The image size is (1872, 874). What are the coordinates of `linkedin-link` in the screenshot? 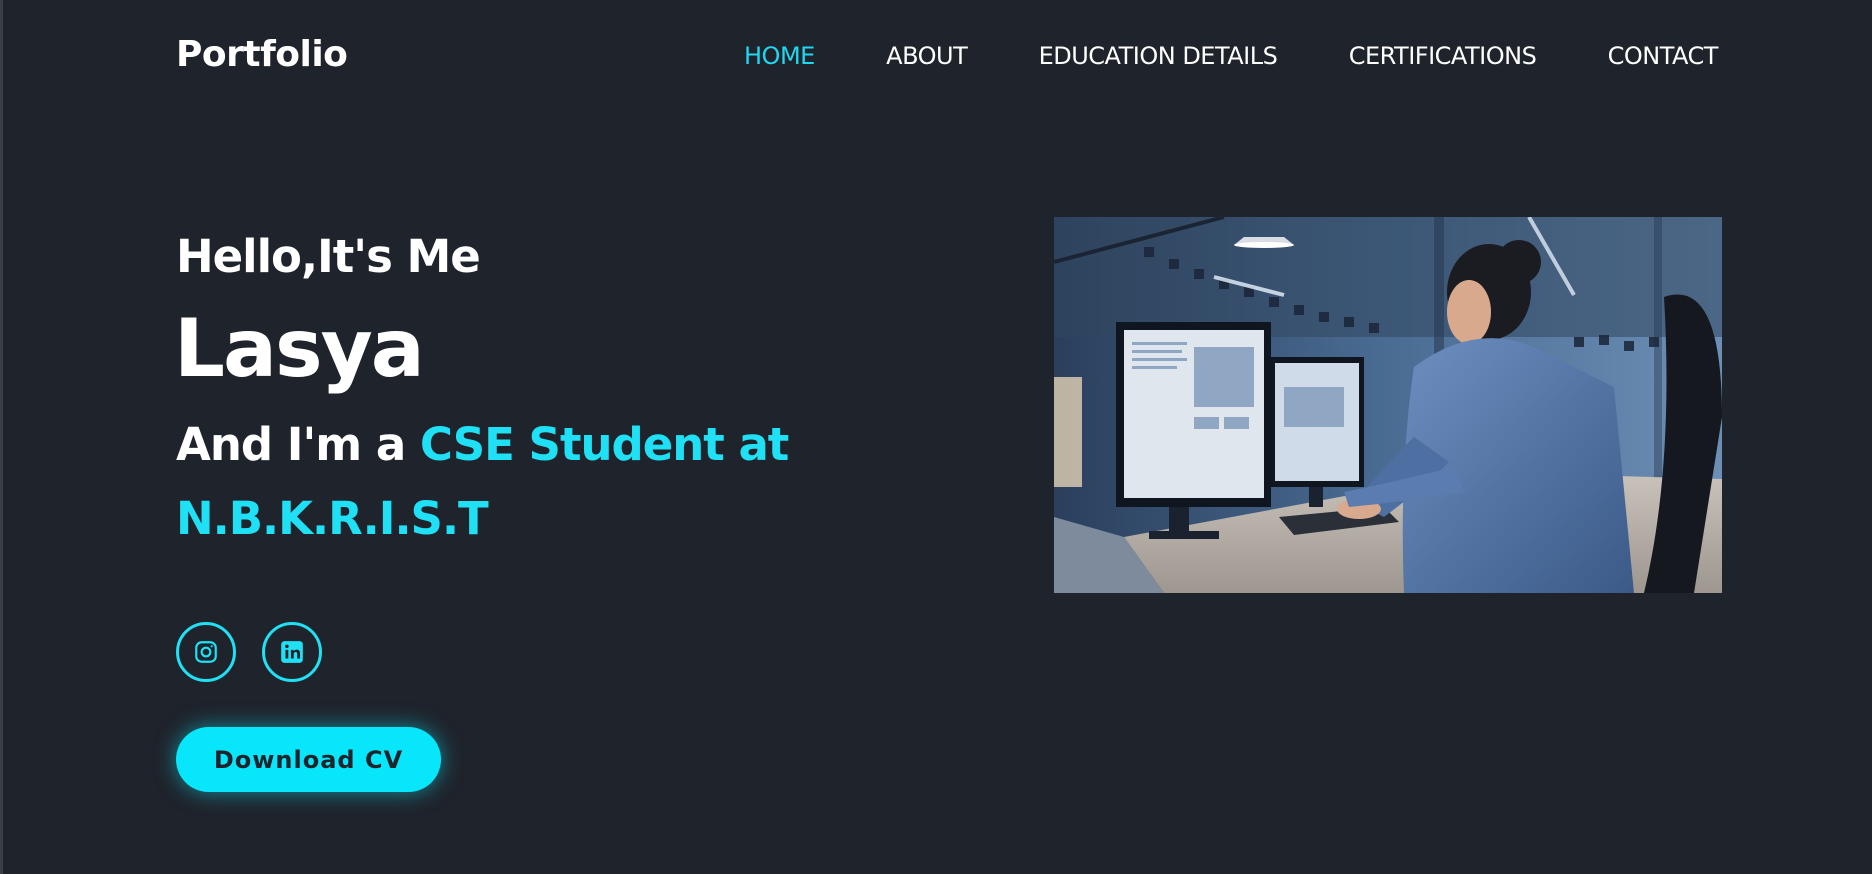 It's located at (292, 652).